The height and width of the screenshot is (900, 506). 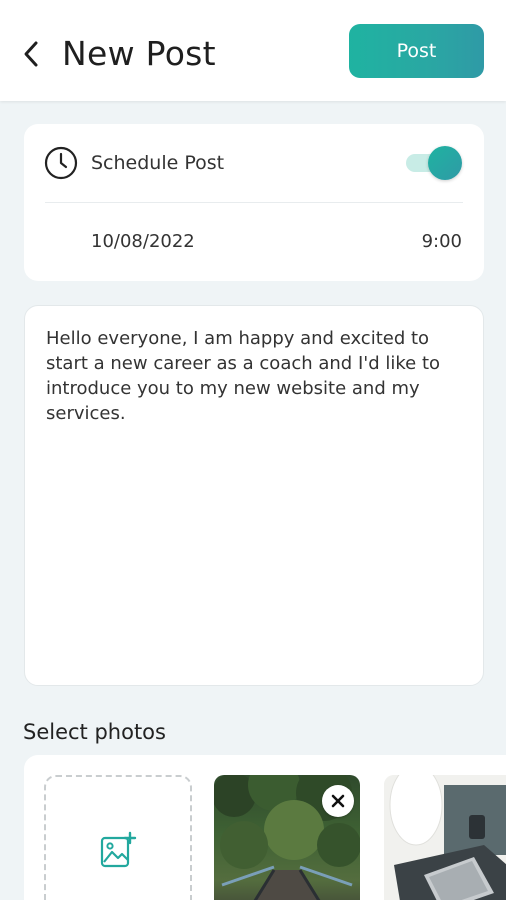 I want to click on laptop-work-image, so click(x=445, y=837).